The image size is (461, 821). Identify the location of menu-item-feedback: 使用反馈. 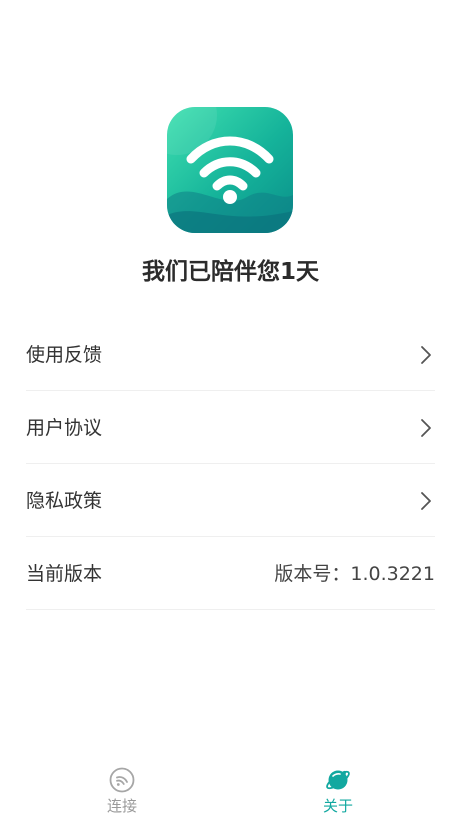
(230, 354).